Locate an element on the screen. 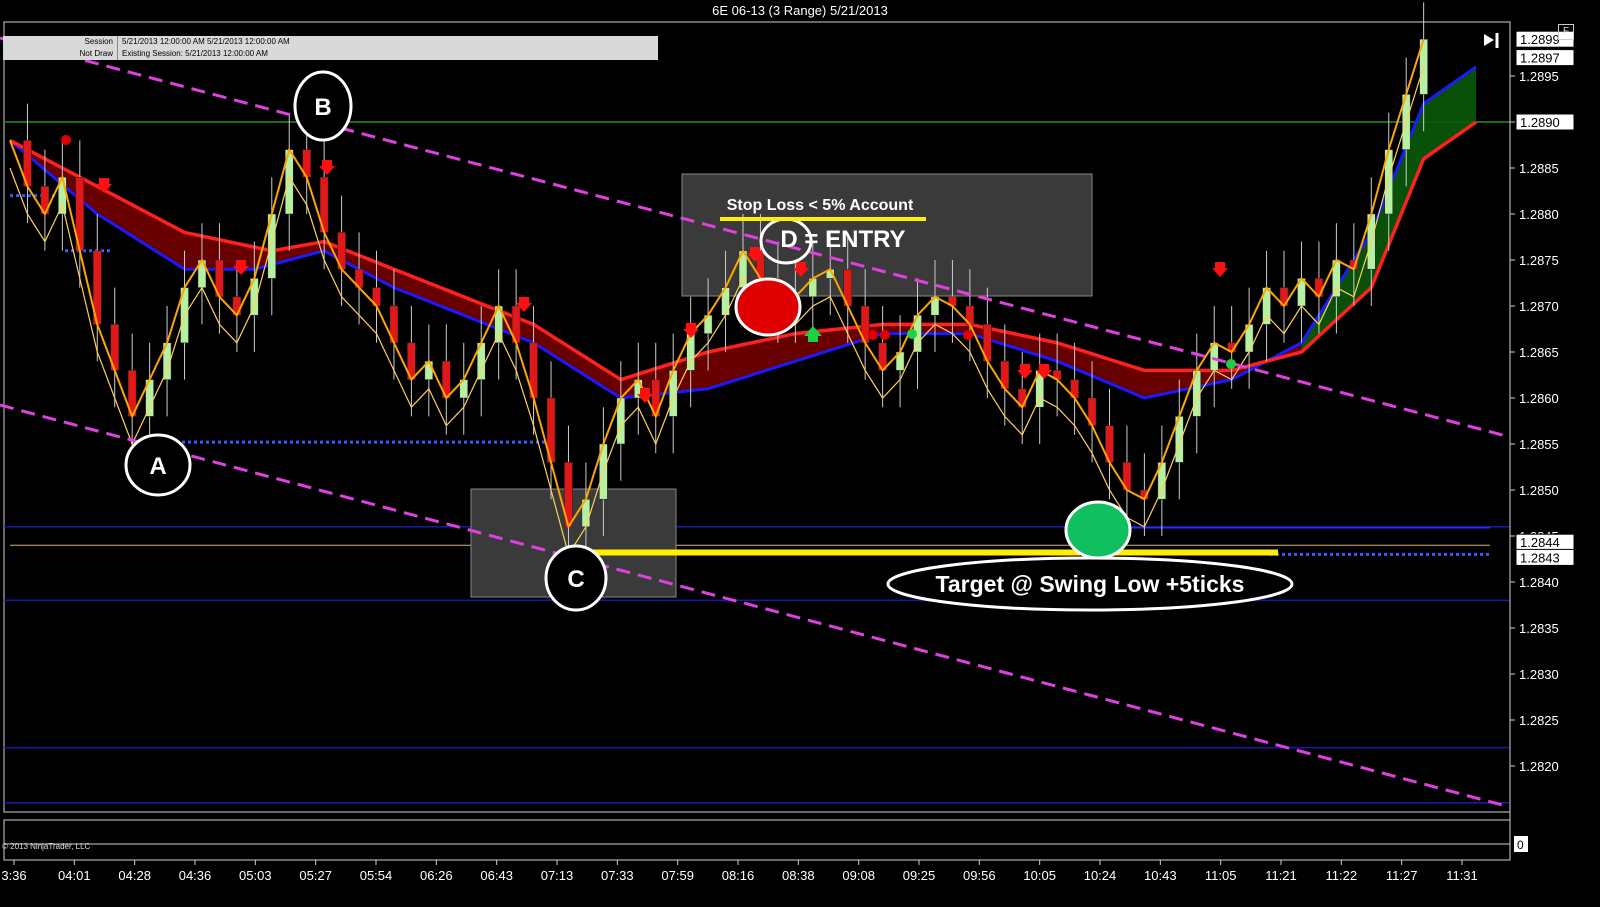 The image size is (1600, 907). y-tick-label: 1.2875 is located at coordinates (1539, 260).